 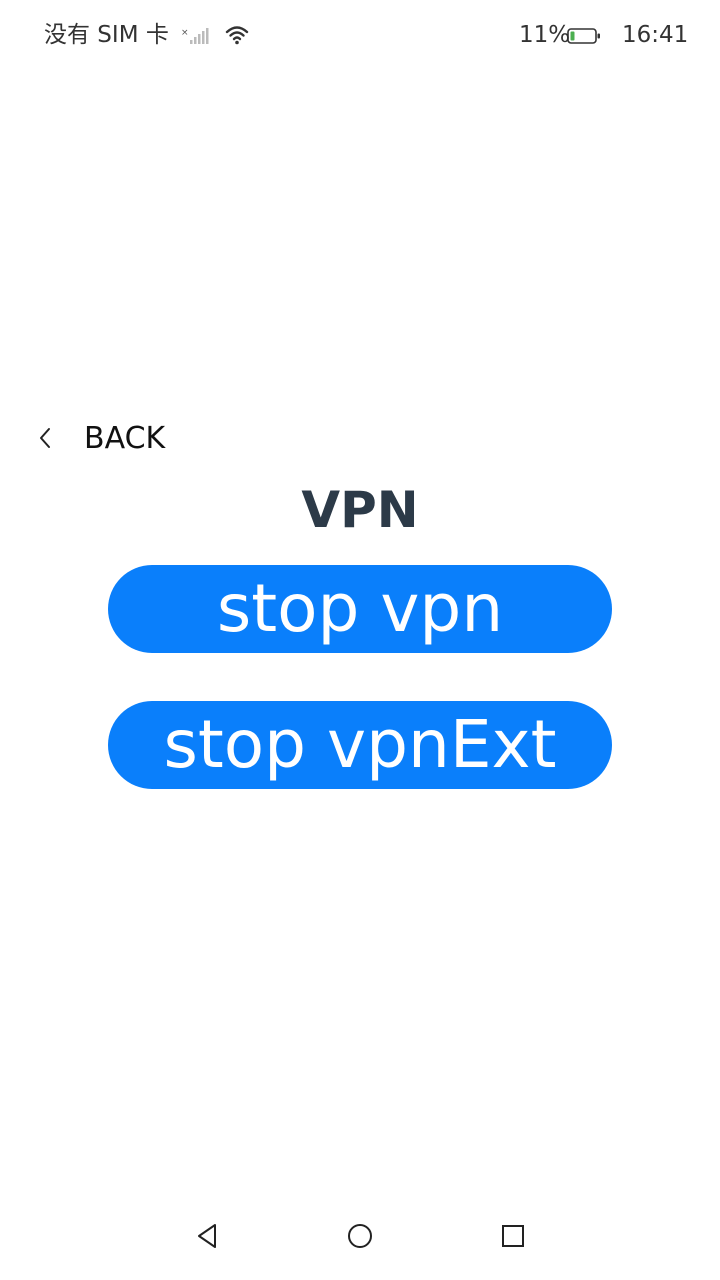 What do you see at coordinates (360, 510) in the screenshot?
I see `page-title: VPN` at bounding box center [360, 510].